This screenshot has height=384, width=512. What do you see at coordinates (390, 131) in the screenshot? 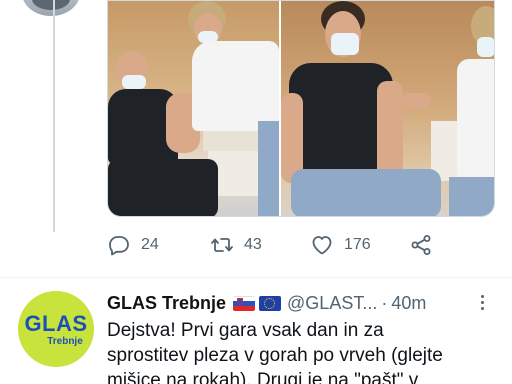
I see `photo-person-arm` at bounding box center [390, 131].